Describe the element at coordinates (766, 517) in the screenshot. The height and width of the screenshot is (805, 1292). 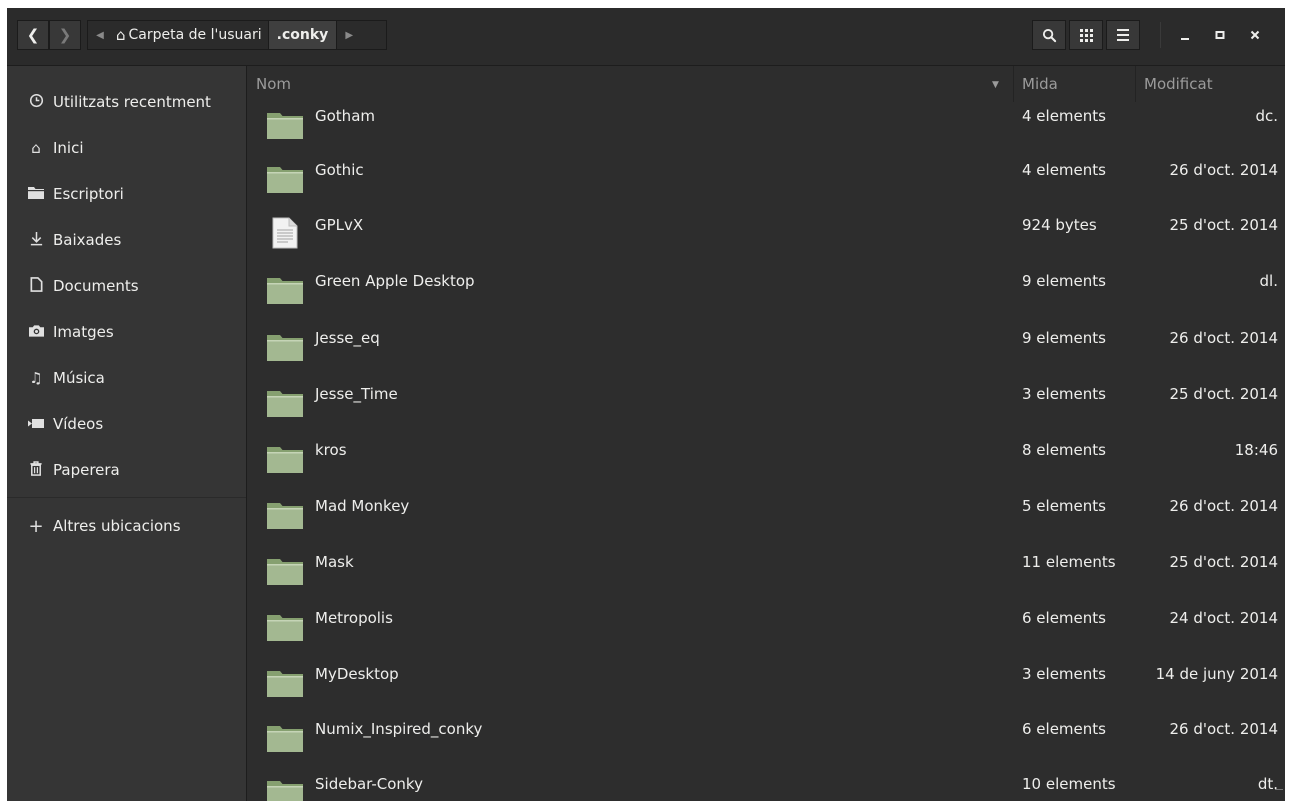
I see `file-row: Mad Monkey 5 elements 26 d'oct. 2014` at that location.